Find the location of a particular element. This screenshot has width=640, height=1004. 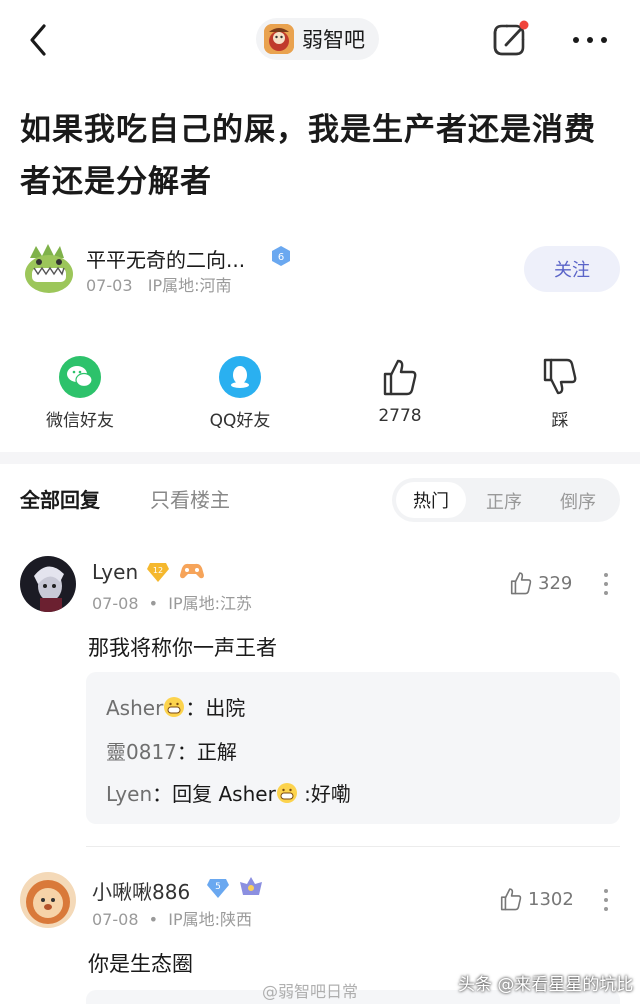

reply-text: 出院 is located at coordinates (225, 708).